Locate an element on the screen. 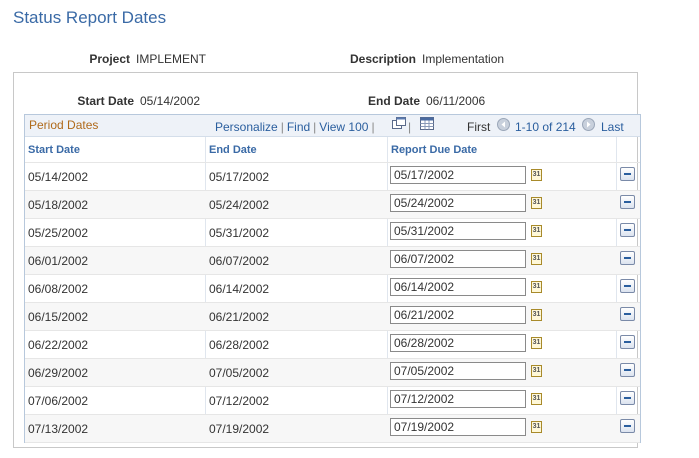 This screenshot has width=699, height=458. project-value: IMPLEMENT is located at coordinates (171, 59).